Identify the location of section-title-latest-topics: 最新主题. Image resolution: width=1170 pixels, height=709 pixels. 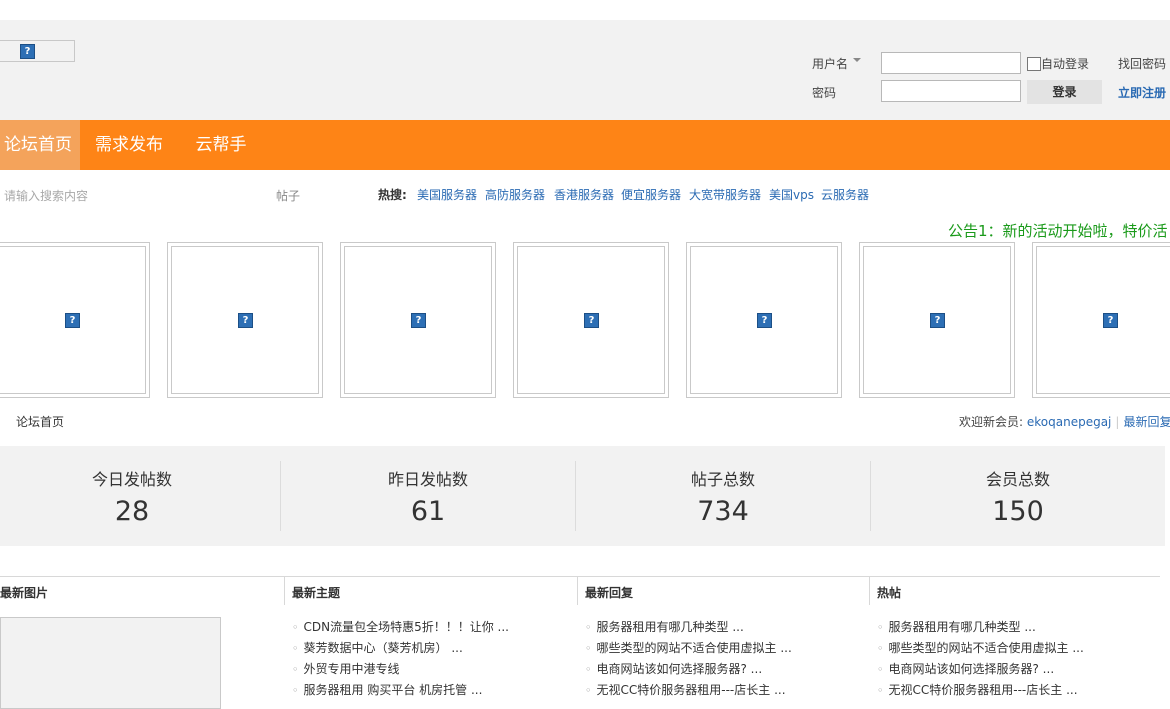
(316, 593).